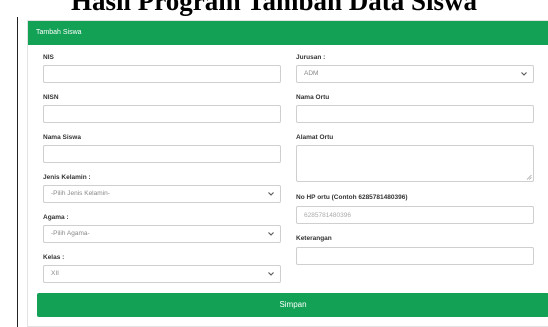 This screenshot has height=327, width=548. What do you see at coordinates (162, 274) in the screenshot?
I see `kelas-select: XII` at bounding box center [162, 274].